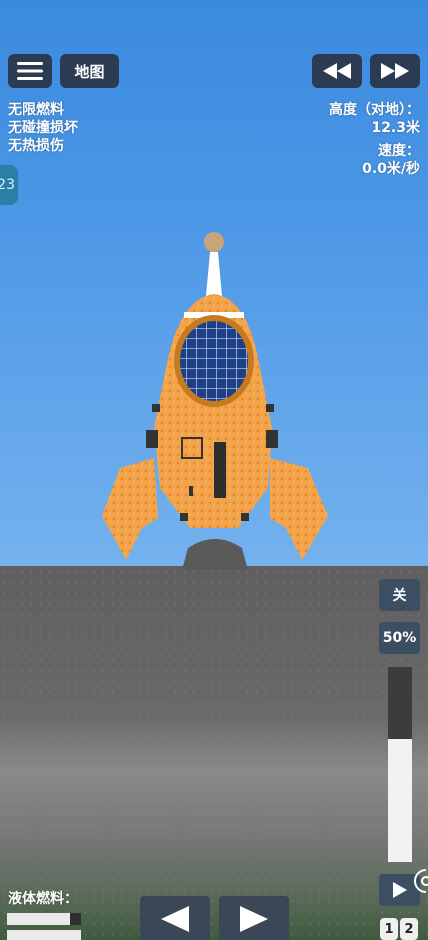  What do you see at coordinates (43, 128) in the screenshot?
I see `status-no-collision-damage: 无碰撞损坏` at bounding box center [43, 128].